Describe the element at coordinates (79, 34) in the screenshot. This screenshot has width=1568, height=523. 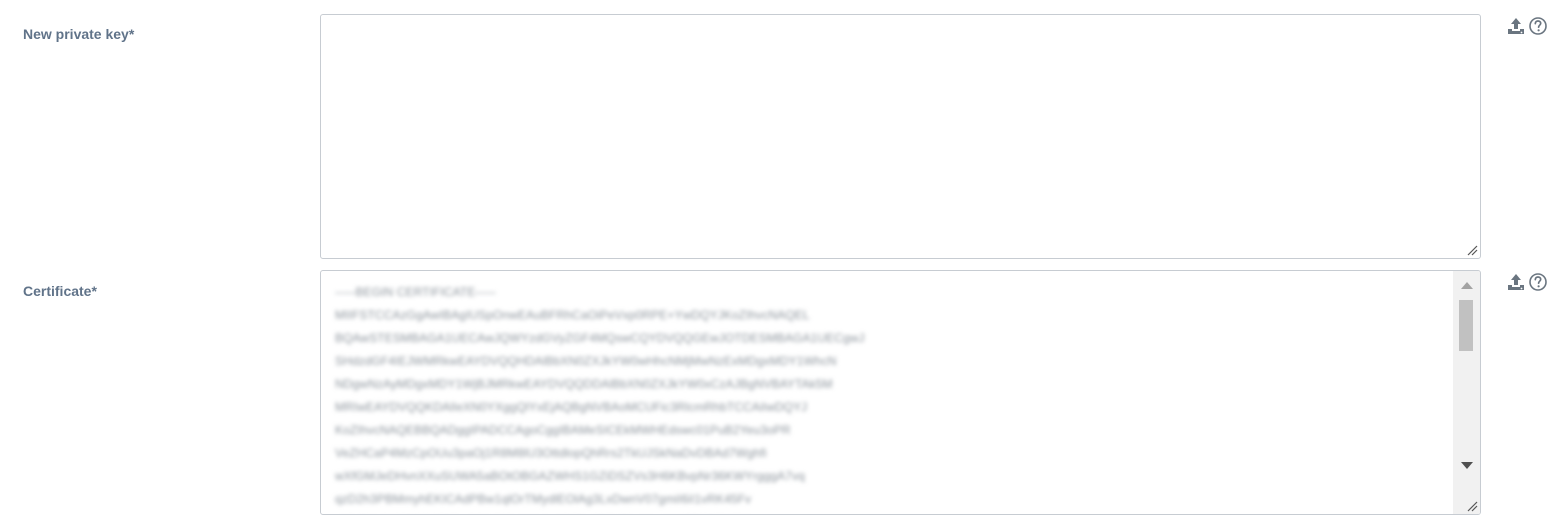
I see `private-key-label: New private key*` at that location.